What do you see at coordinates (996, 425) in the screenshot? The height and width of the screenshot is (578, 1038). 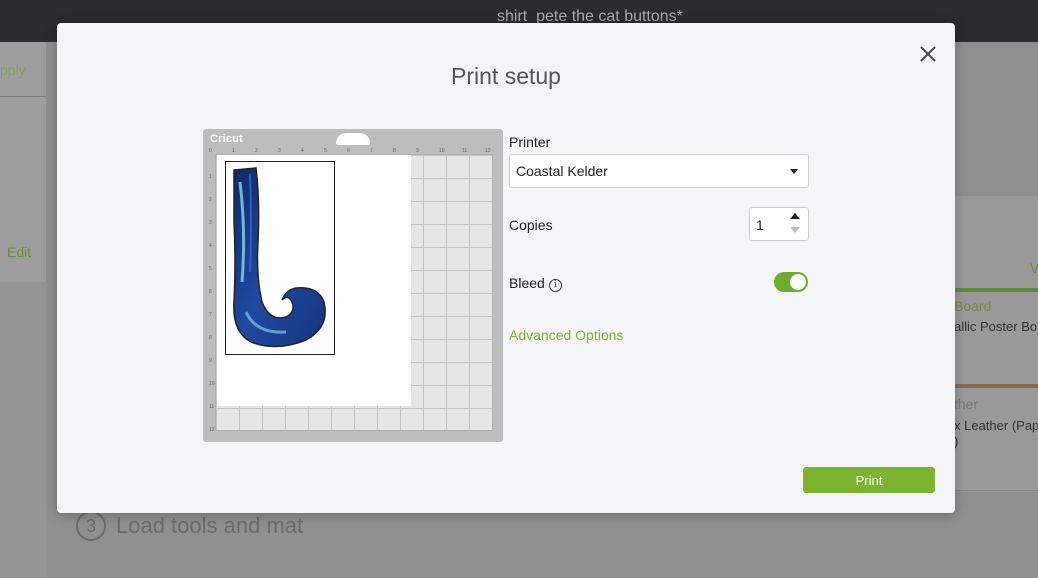 I see `material-name: x Leather (Pap` at bounding box center [996, 425].